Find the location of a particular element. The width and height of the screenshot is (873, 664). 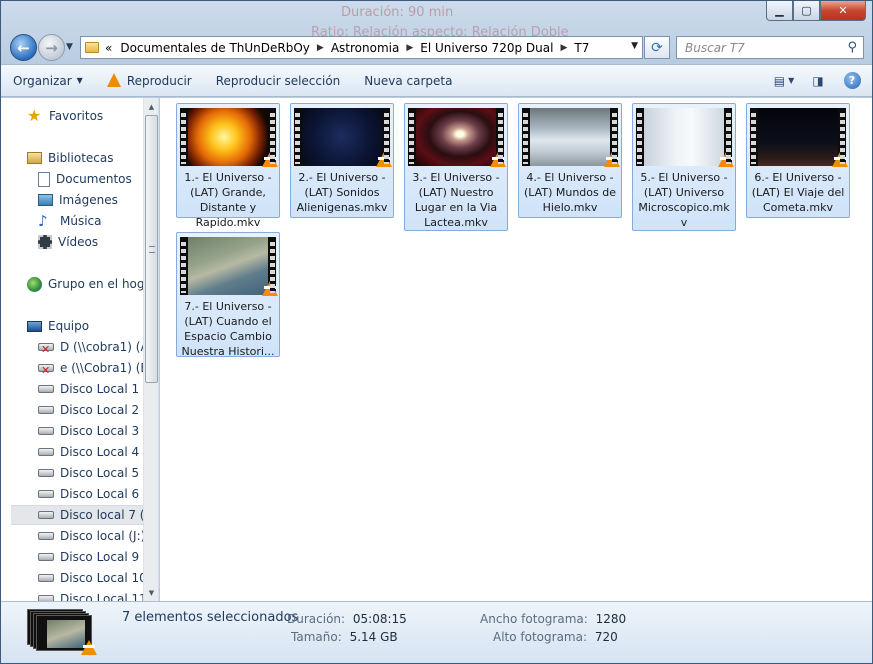

sidebar-item-drive: Disco Local 10 ( is located at coordinates (98, 578).